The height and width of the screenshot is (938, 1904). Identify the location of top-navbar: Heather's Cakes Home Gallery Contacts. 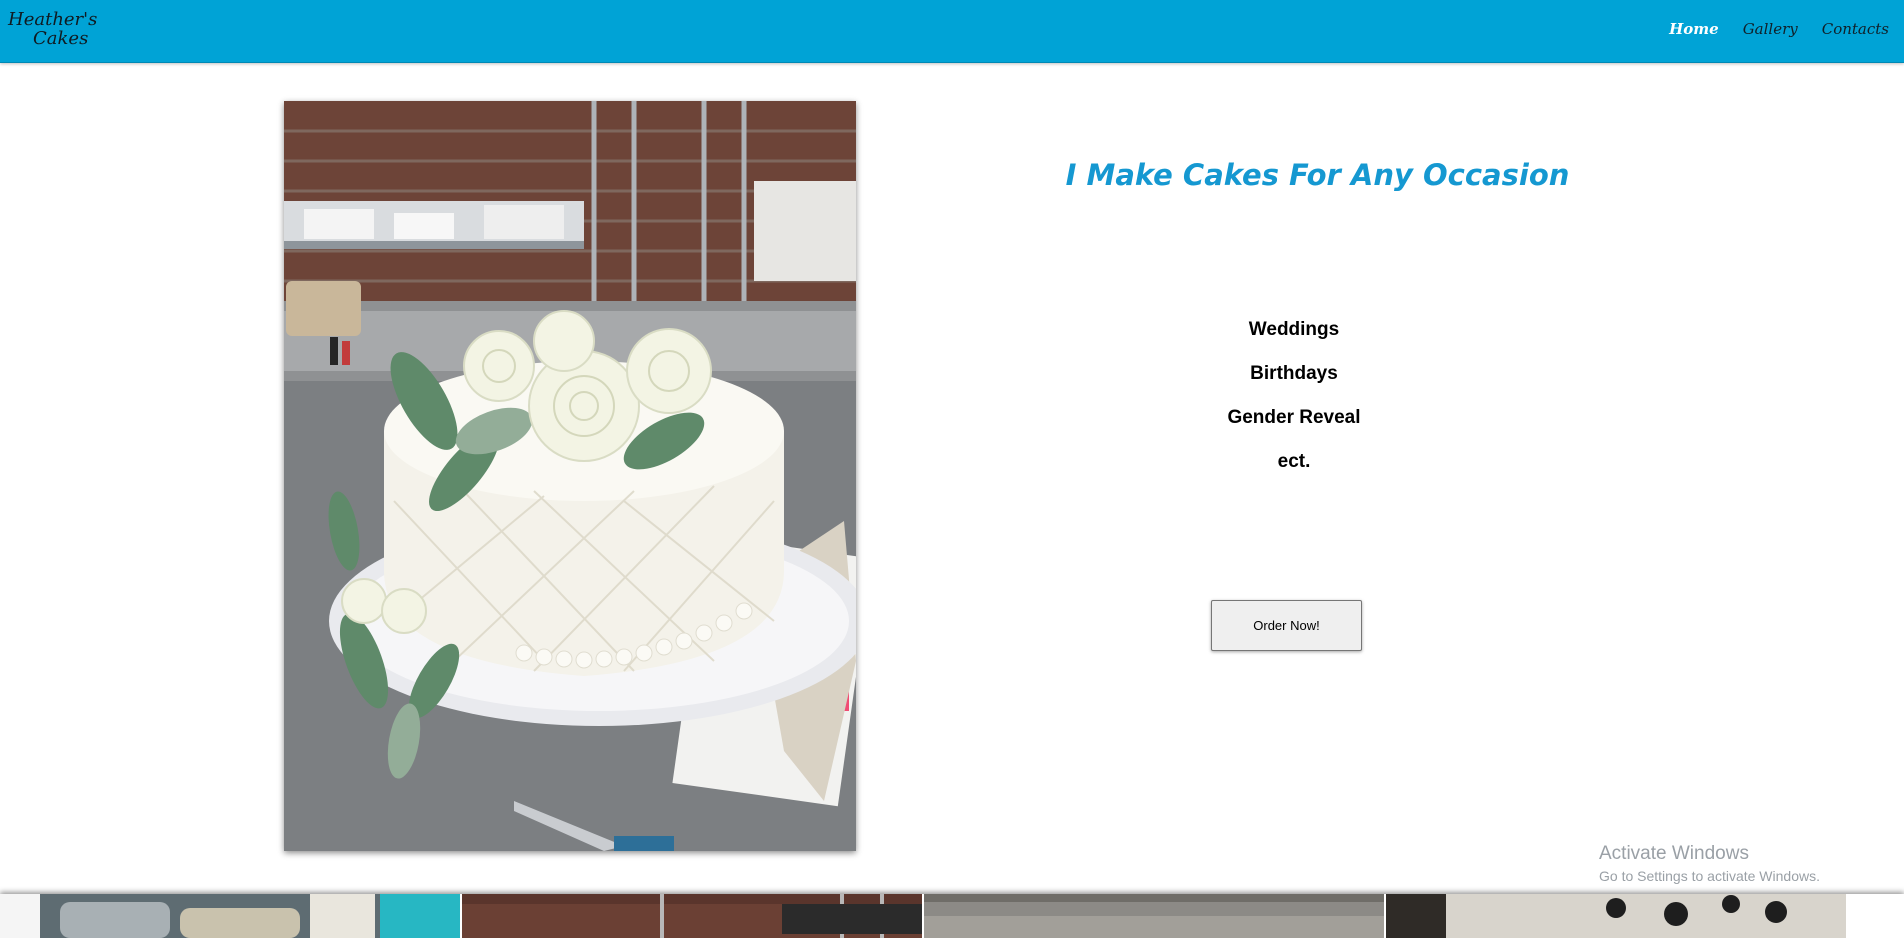
(952, 31).